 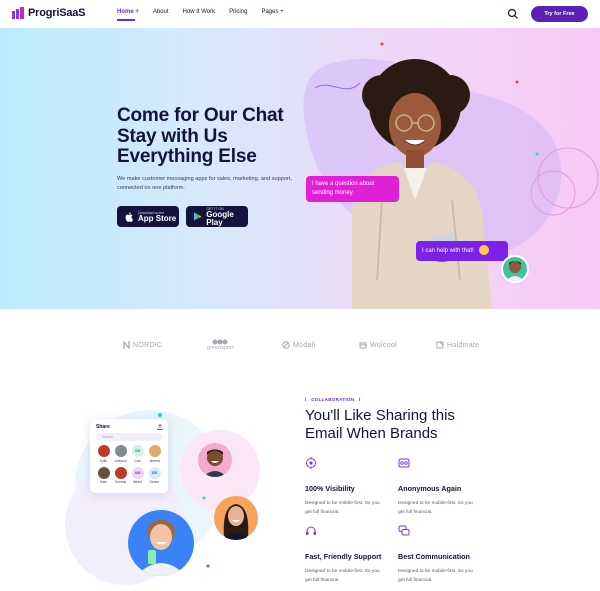 What do you see at coordinates (434, 556) in the screenshot?
I see `feature-title: Best Communication` at bounding box center [434, 556].